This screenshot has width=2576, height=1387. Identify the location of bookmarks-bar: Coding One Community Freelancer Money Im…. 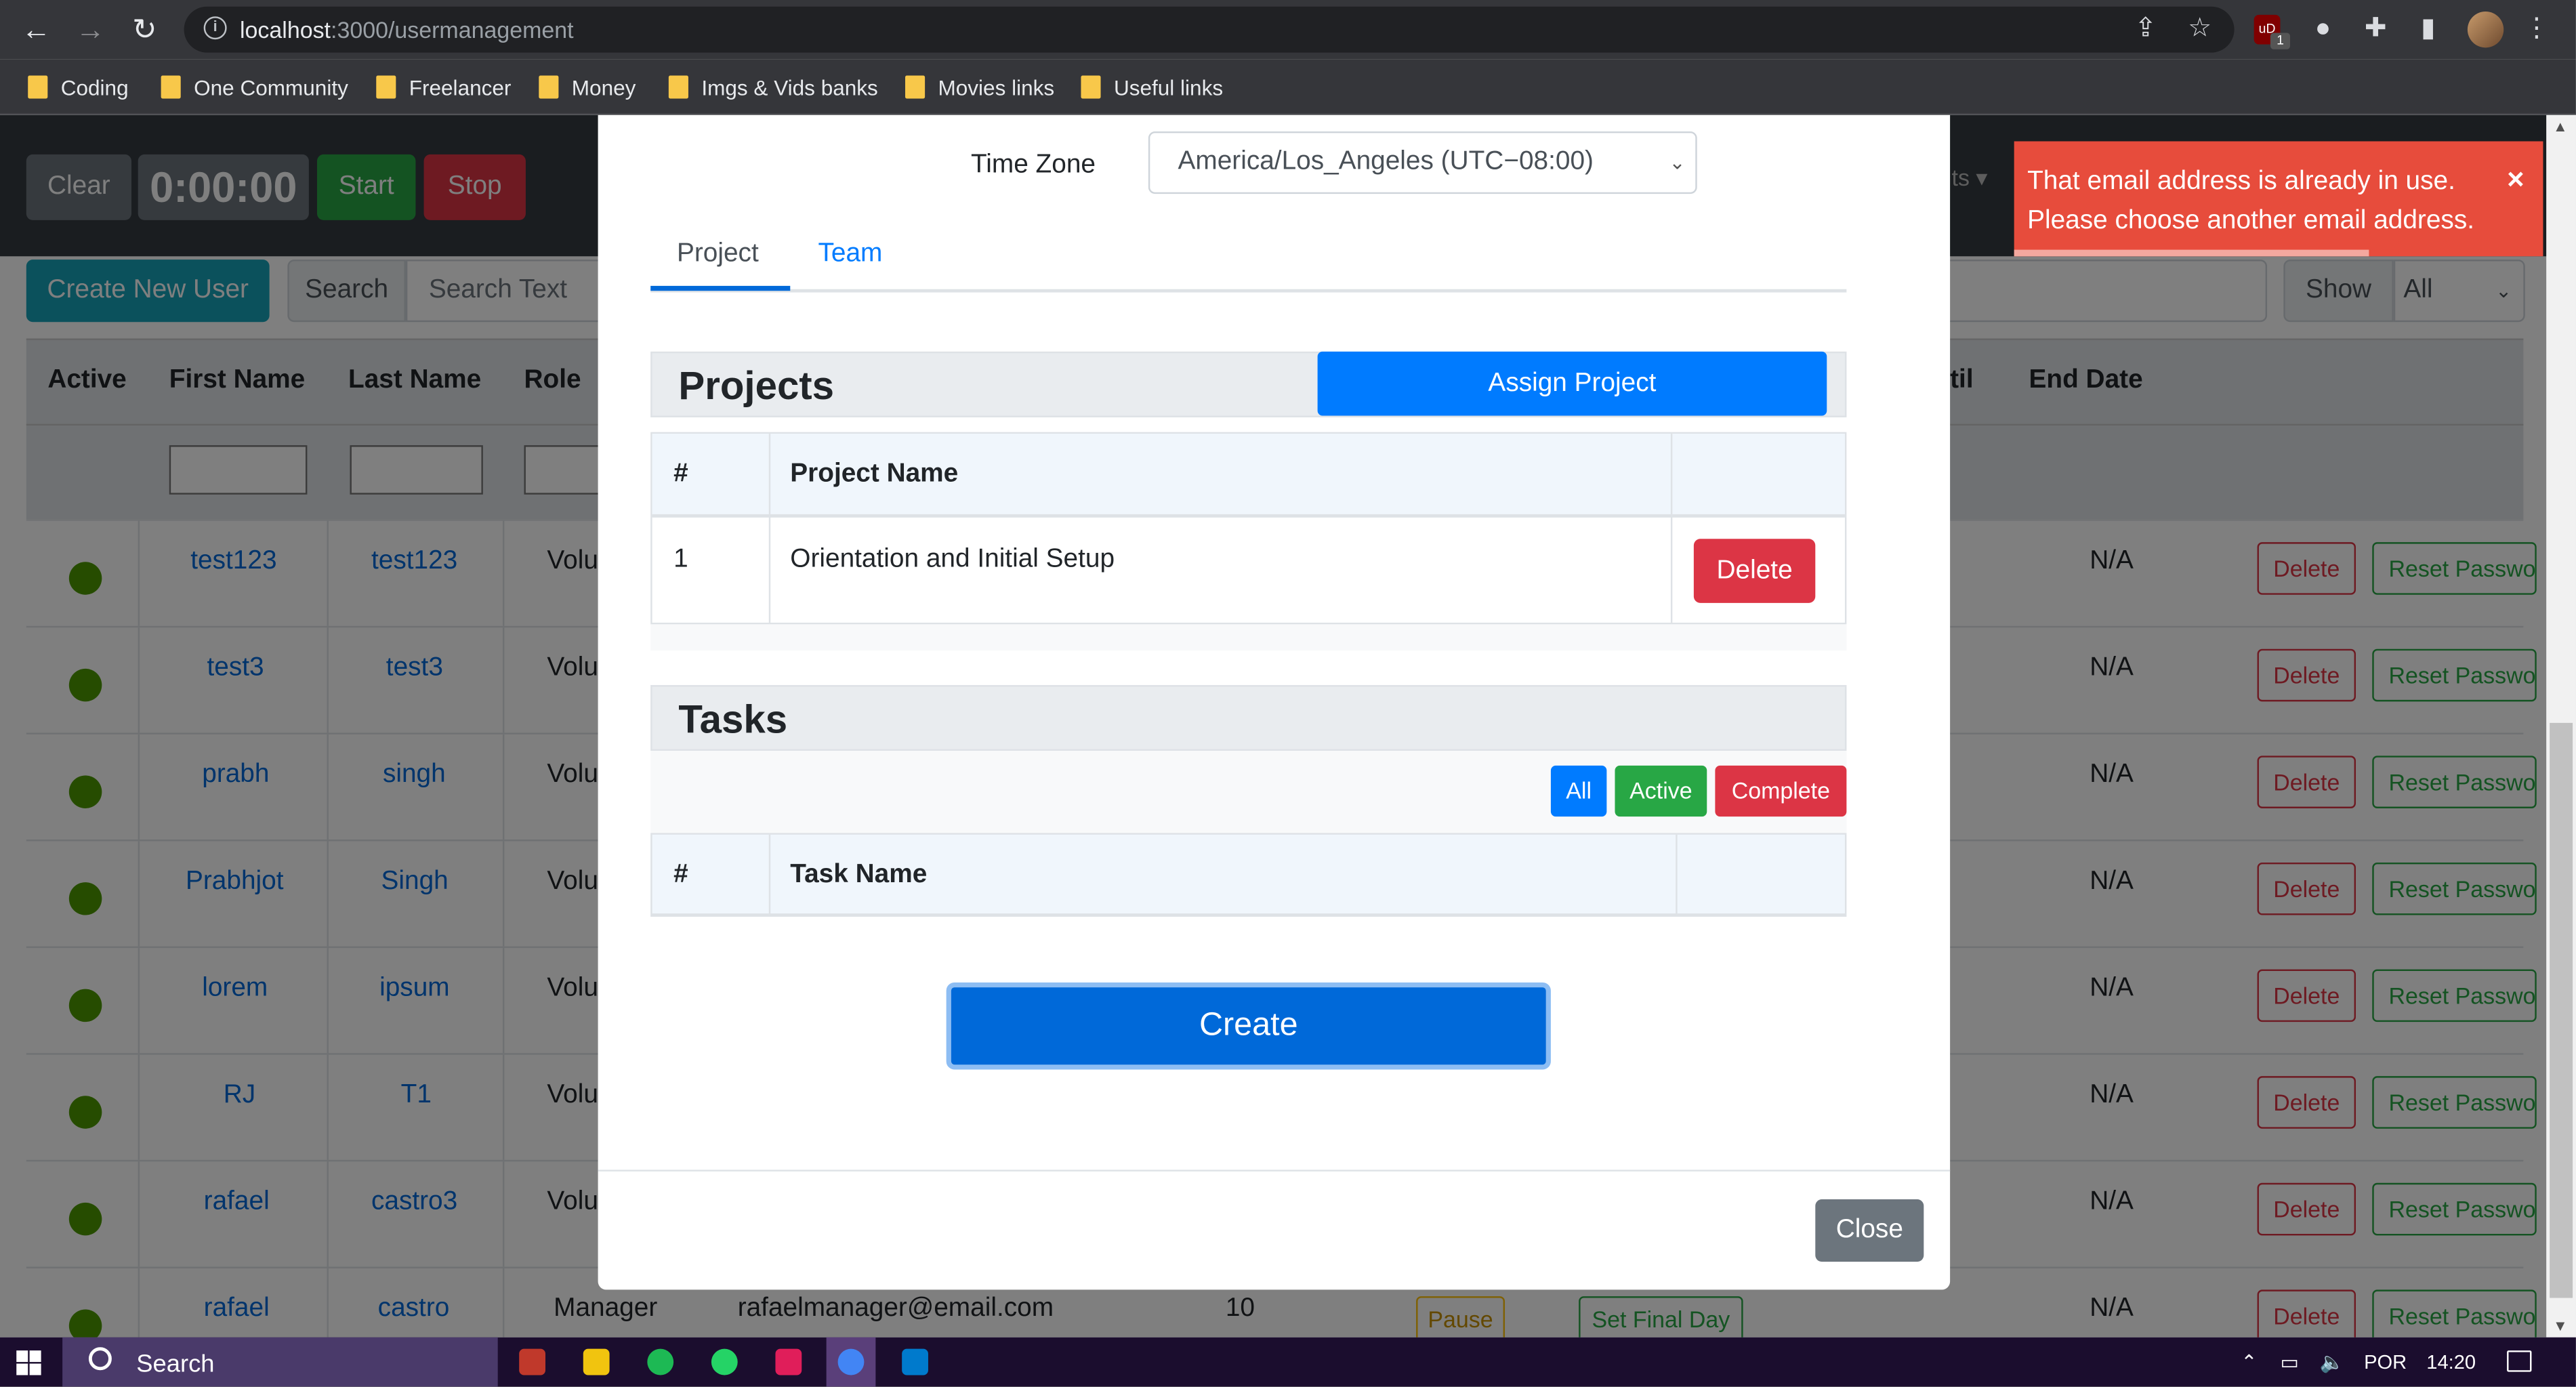
(1288, 87).